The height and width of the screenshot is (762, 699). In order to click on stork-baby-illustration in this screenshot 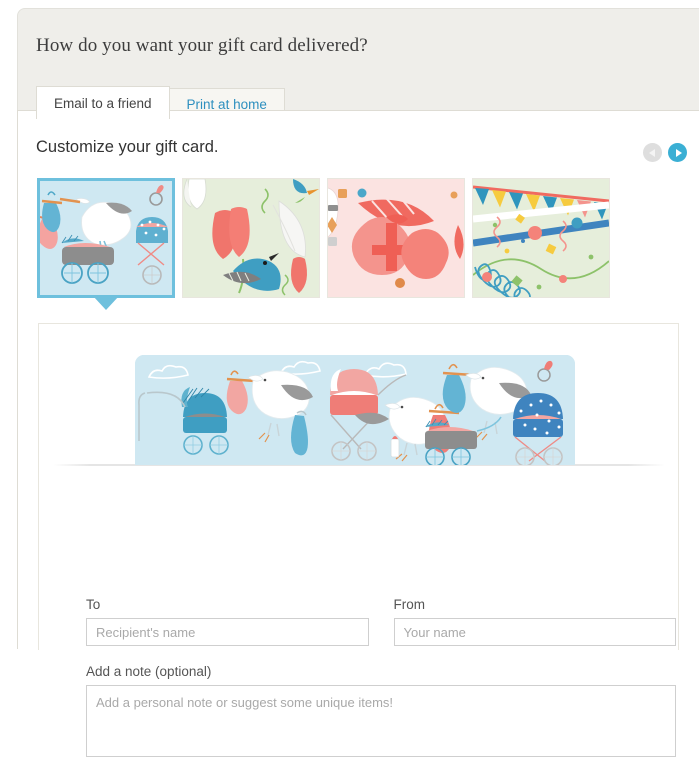, I will do `click(106, 238)`.